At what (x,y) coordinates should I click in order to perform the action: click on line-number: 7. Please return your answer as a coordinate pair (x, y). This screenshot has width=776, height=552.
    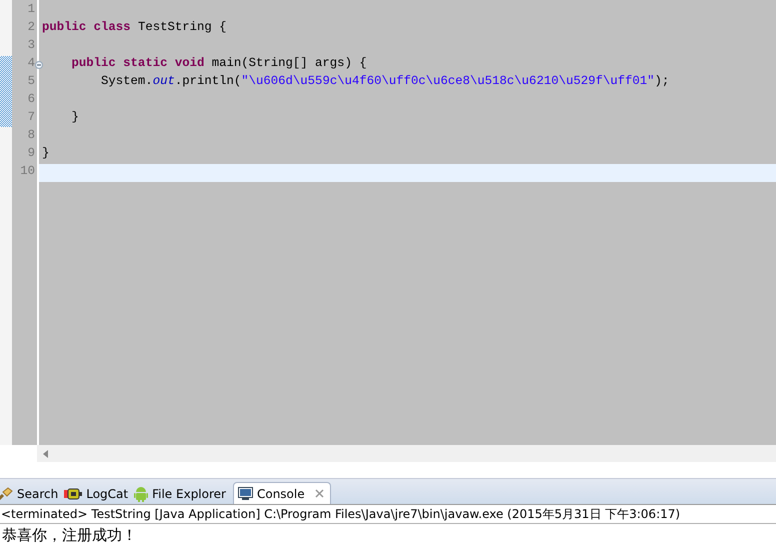
    Looking at the image, I should click on (31, 117).